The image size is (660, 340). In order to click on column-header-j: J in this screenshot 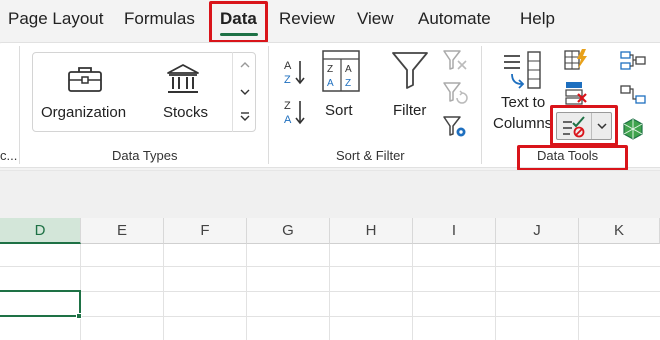, I will do `click(537, 231)`.